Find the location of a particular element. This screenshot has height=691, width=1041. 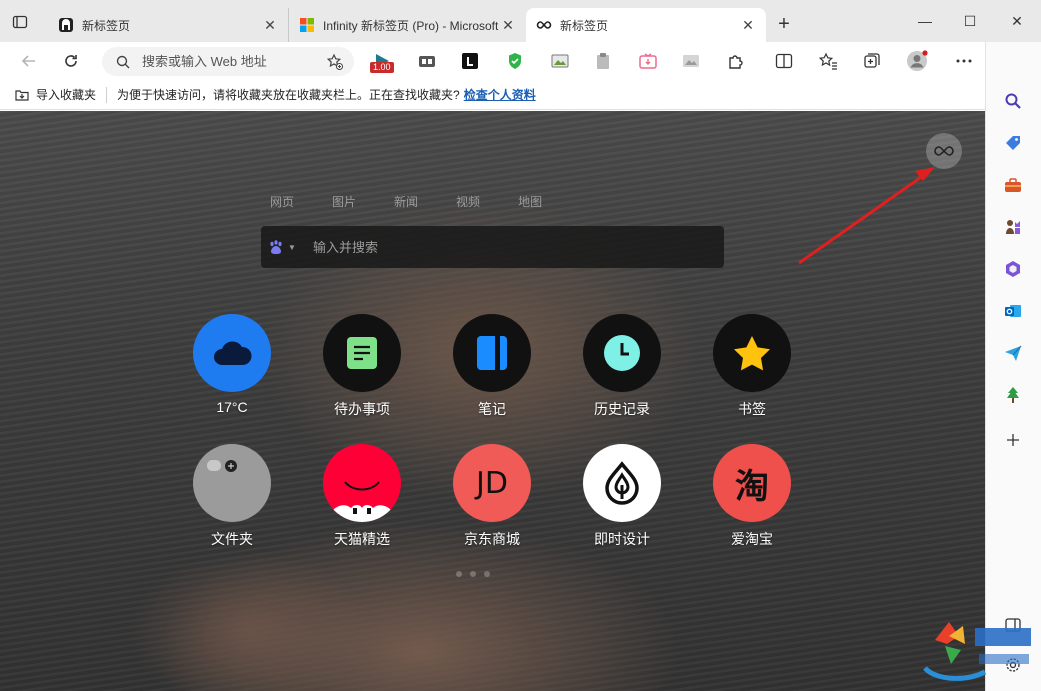

engine-tab-news: 新闻 is located at coordinates (406, 201).